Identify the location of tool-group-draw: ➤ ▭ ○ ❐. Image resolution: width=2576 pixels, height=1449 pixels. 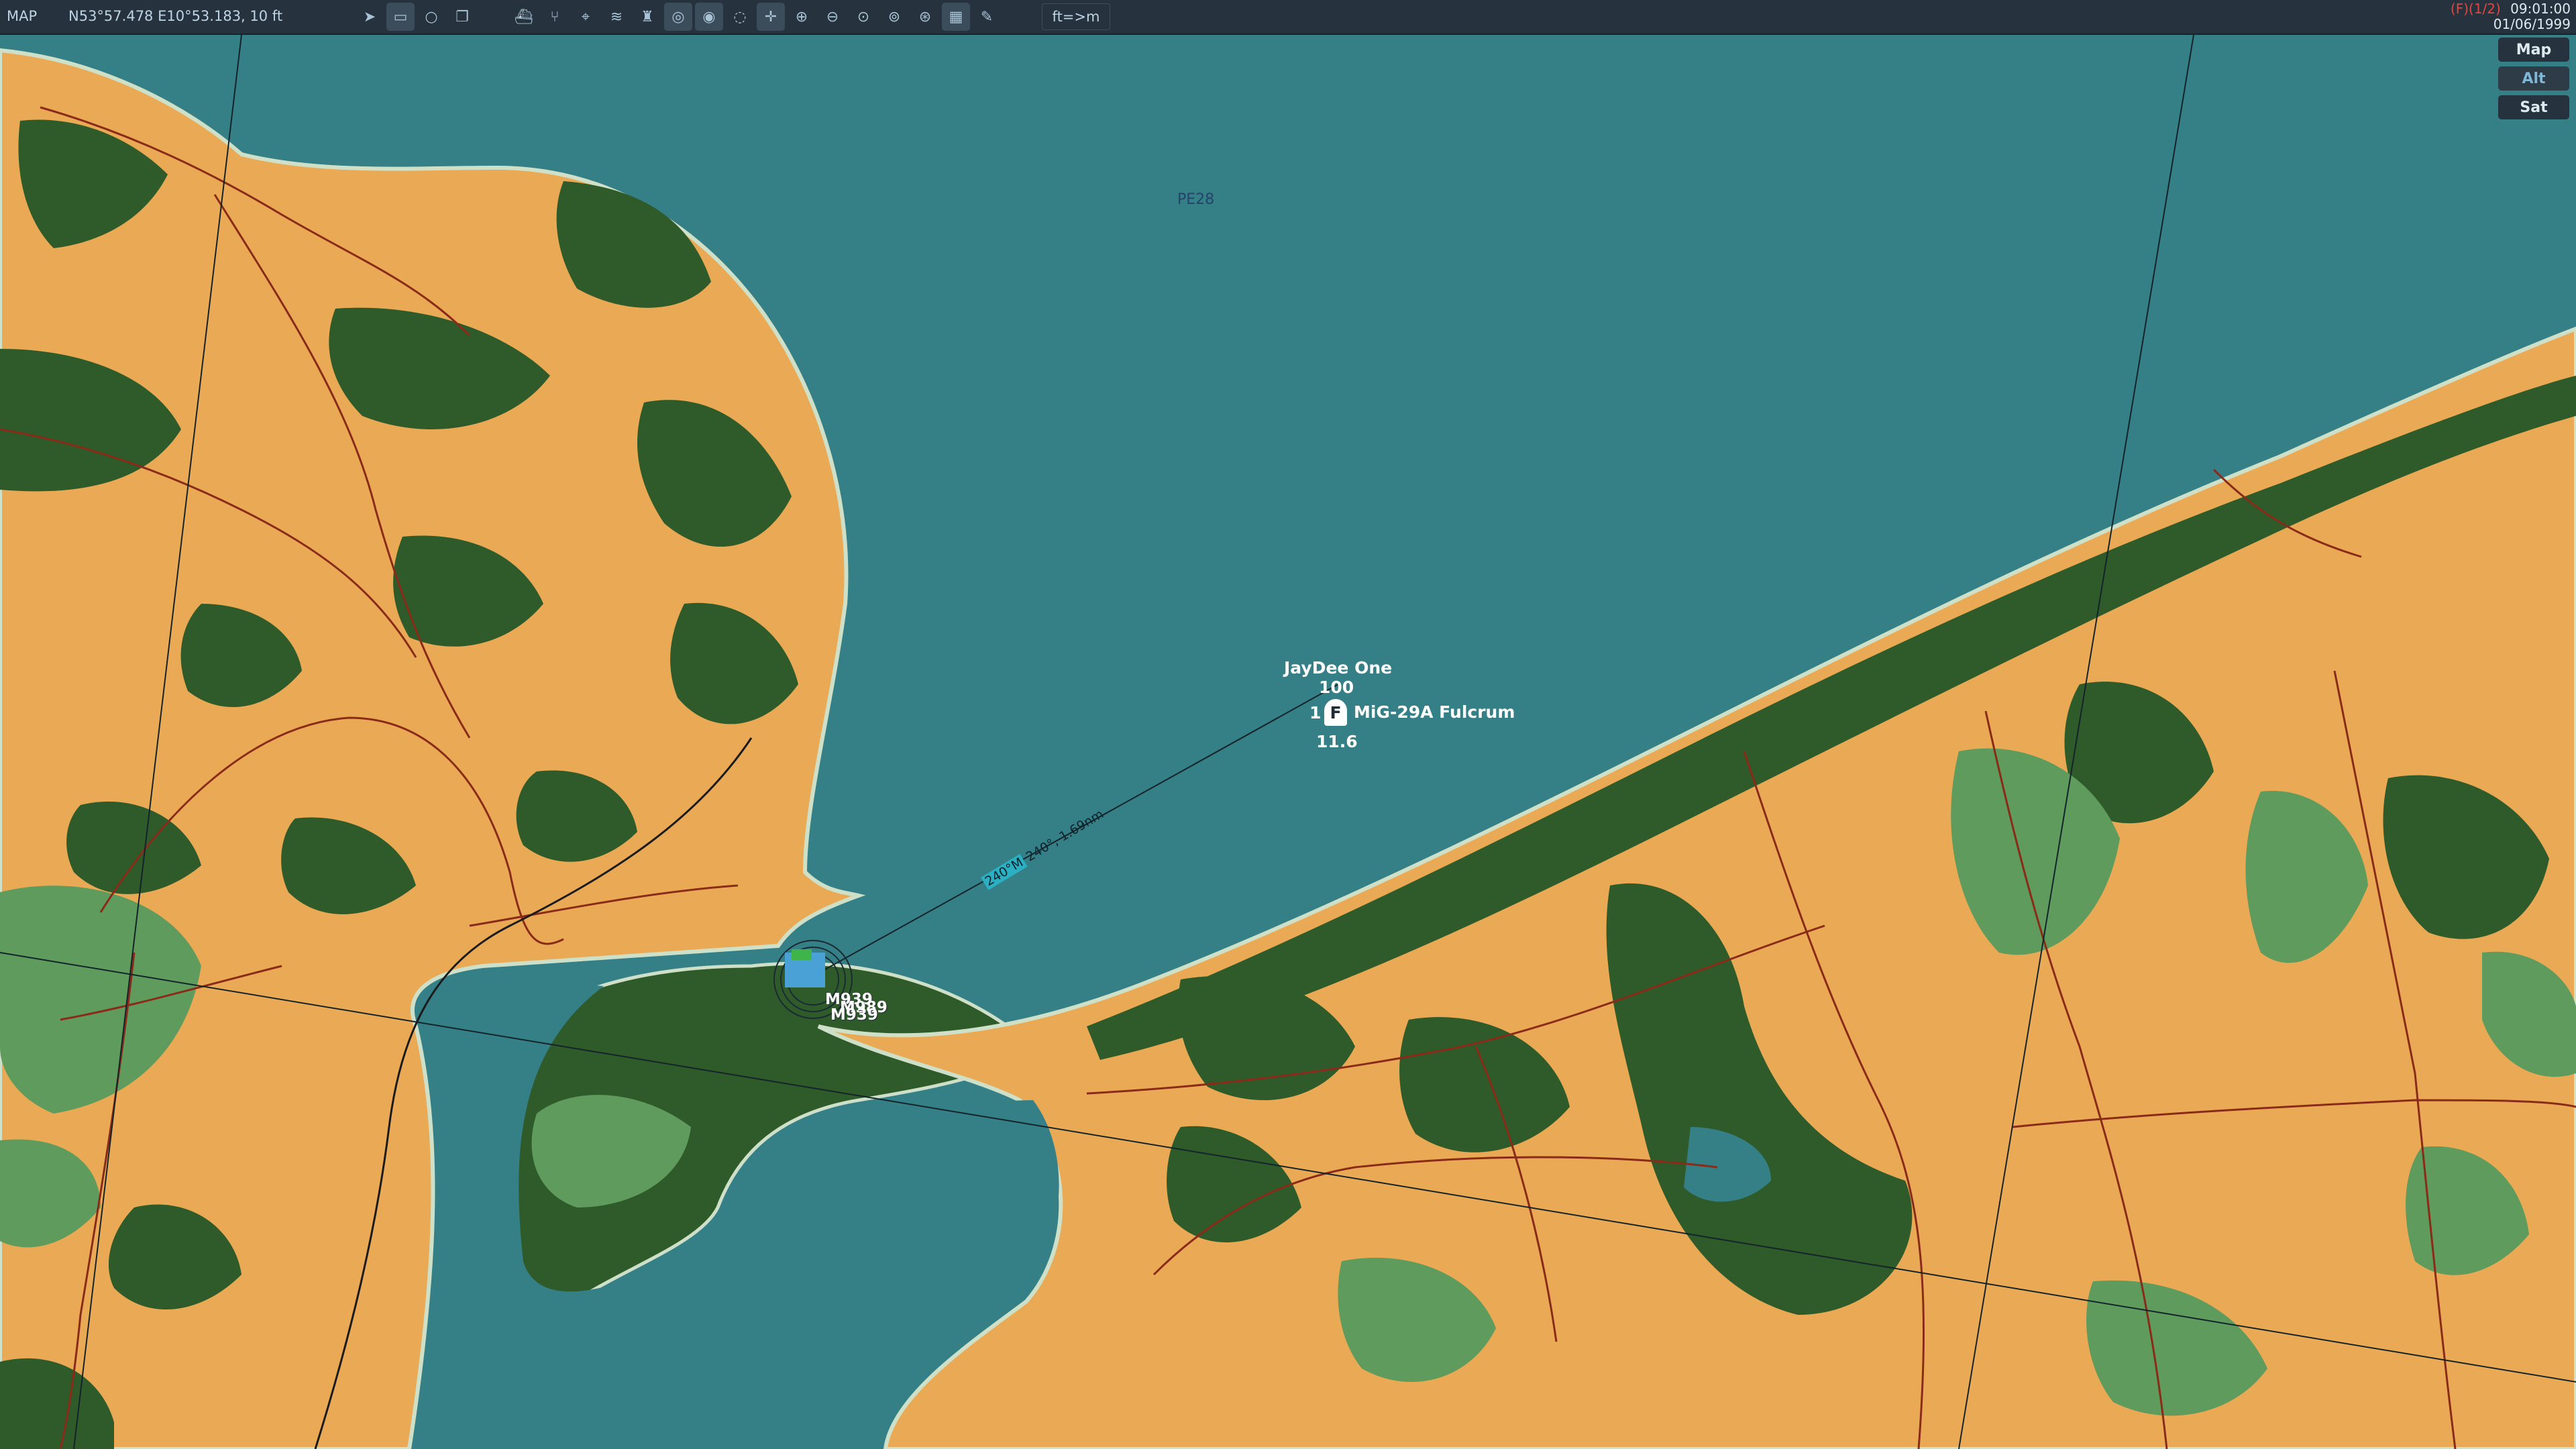
(416, 17).